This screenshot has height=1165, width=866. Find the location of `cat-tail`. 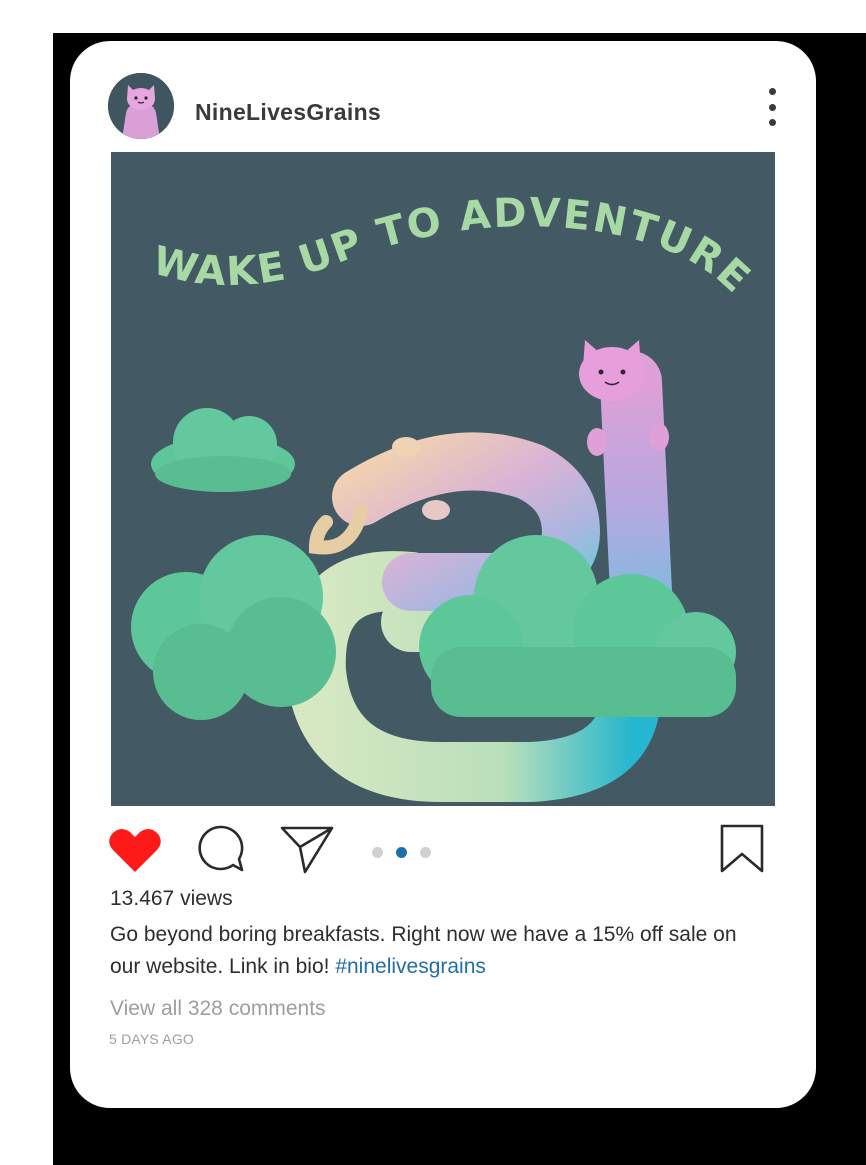

cat-tail is located at coordinates (338, 530).